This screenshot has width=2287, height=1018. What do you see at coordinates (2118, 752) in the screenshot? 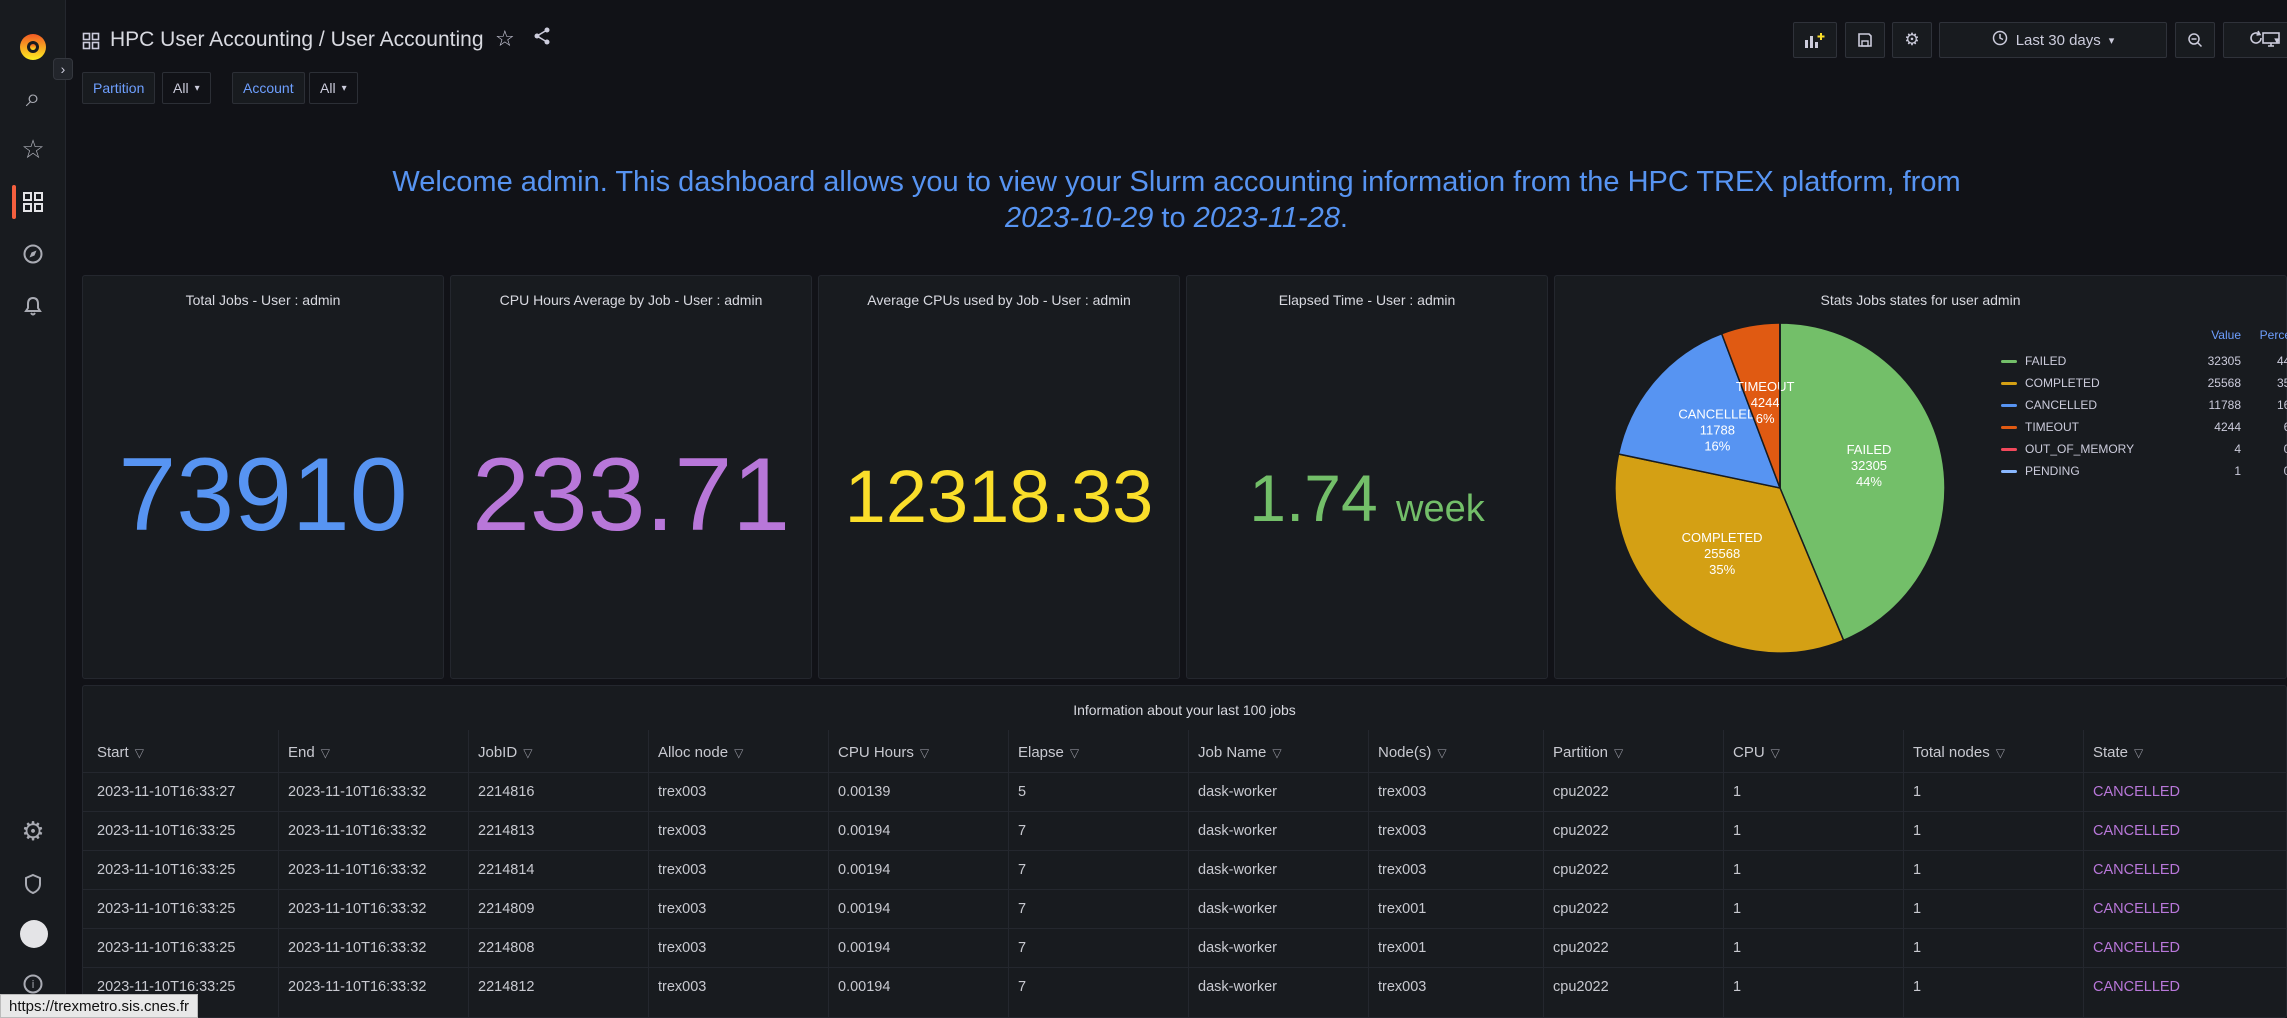
I see `column-header-state: State ▽` at bounding box center [2118, 752].